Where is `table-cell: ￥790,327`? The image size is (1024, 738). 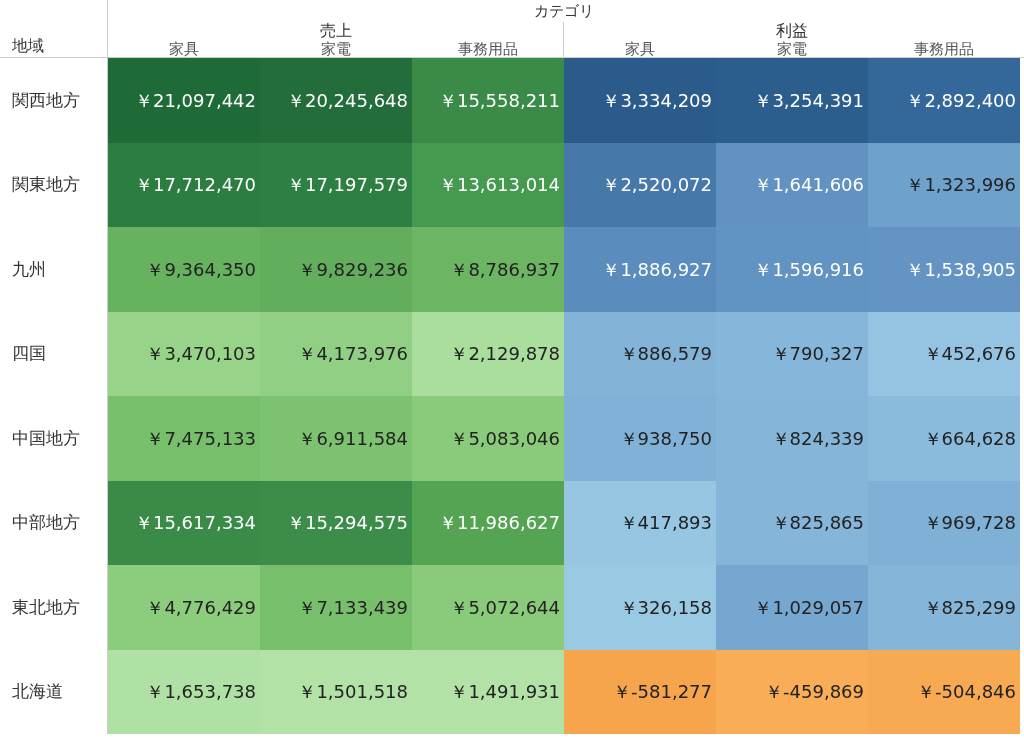
table-cell: ￥790,327 is located at coordinates (792, 353).